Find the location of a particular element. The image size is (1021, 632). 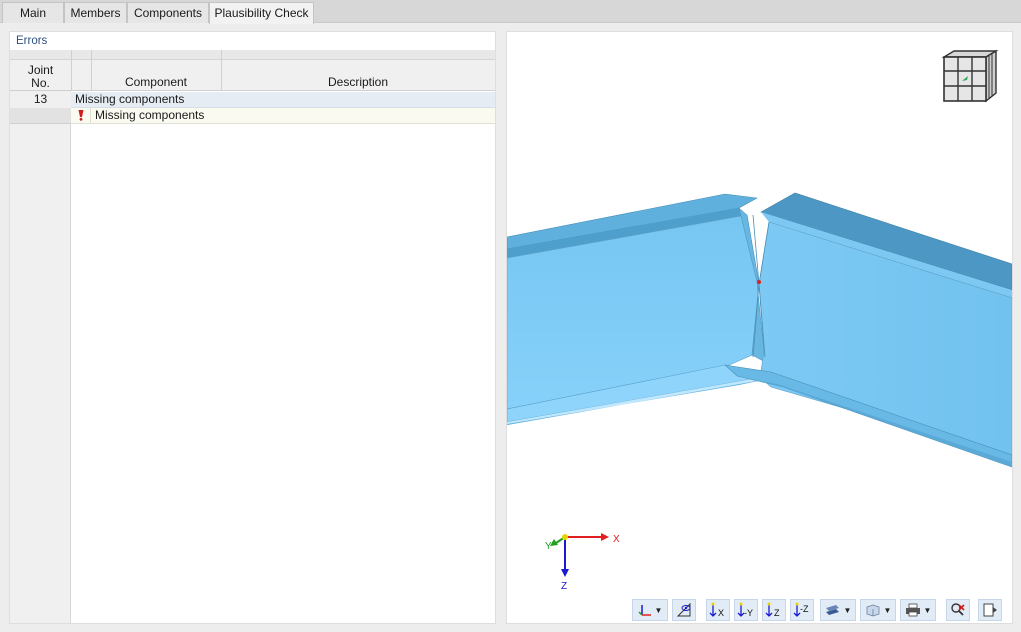

transparency-button: ▼ is located at coordinates (878, 610).